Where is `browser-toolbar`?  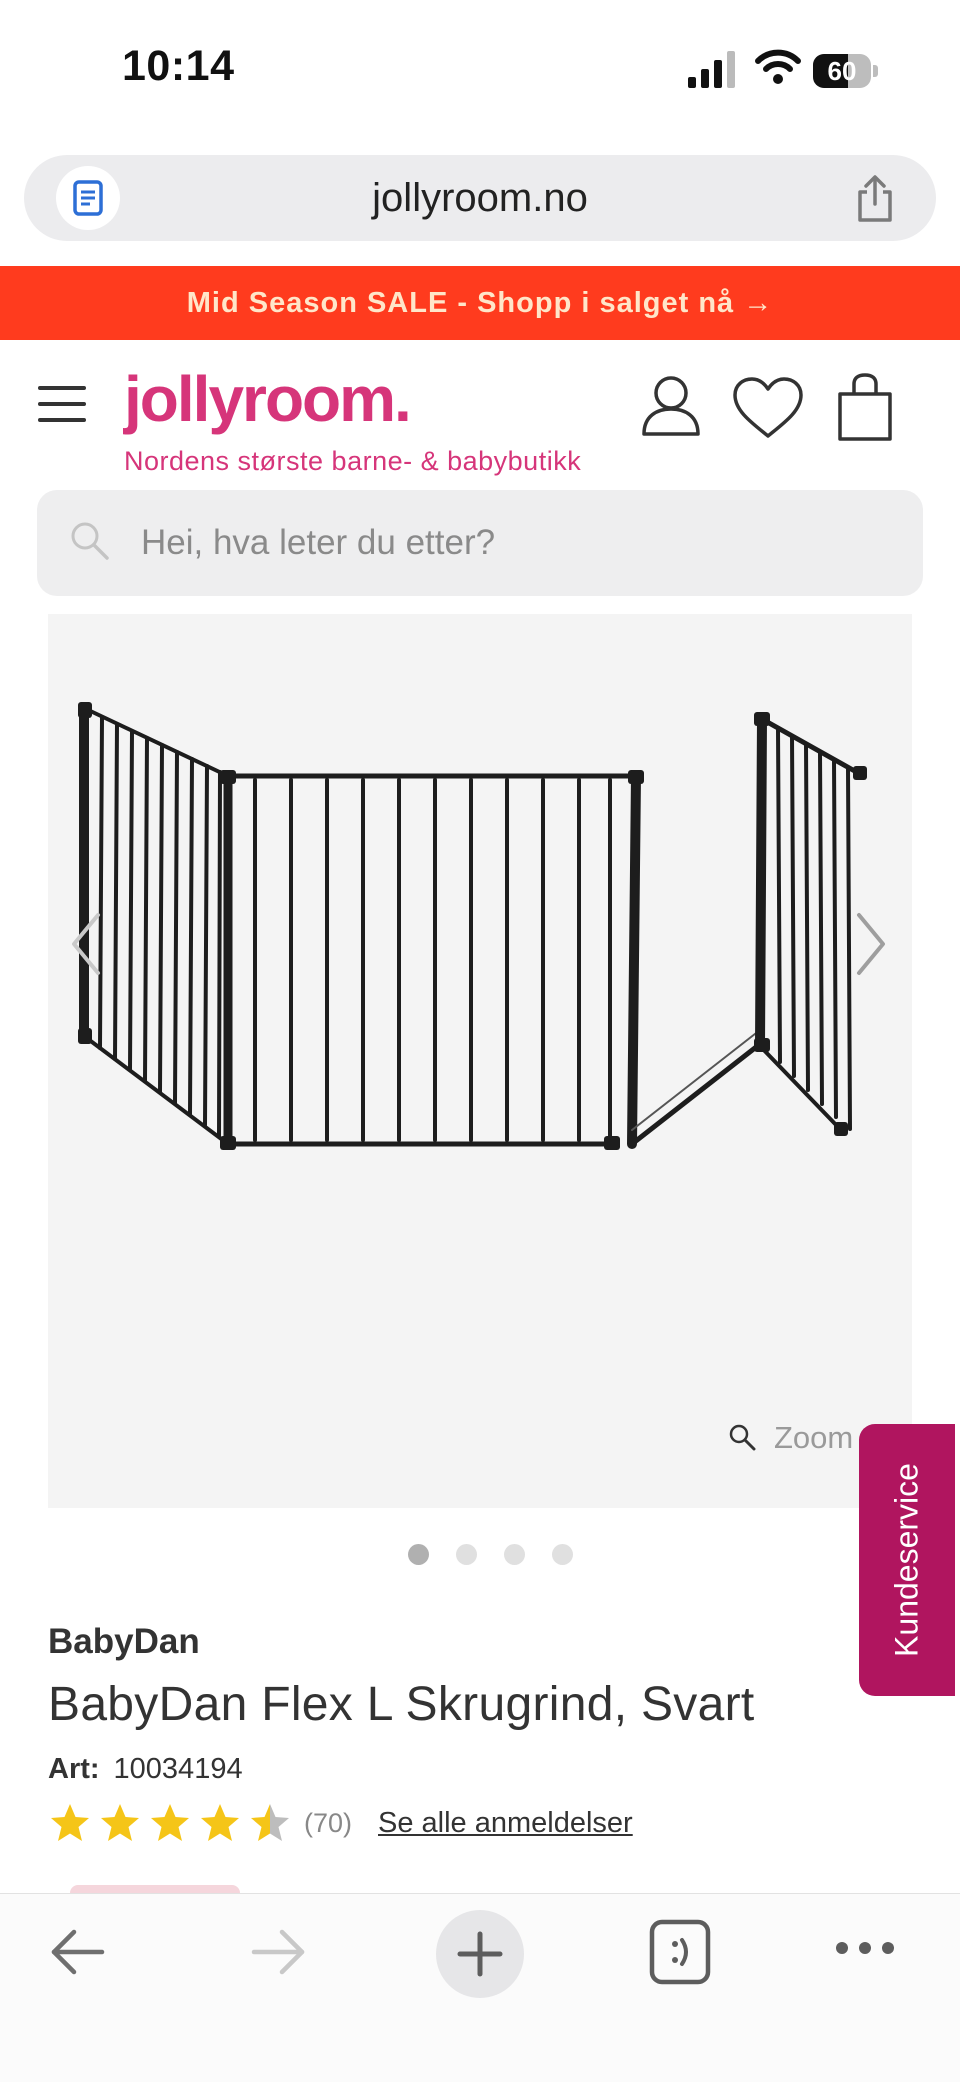 browser-toolbar is located at coordinates (480, 1987).